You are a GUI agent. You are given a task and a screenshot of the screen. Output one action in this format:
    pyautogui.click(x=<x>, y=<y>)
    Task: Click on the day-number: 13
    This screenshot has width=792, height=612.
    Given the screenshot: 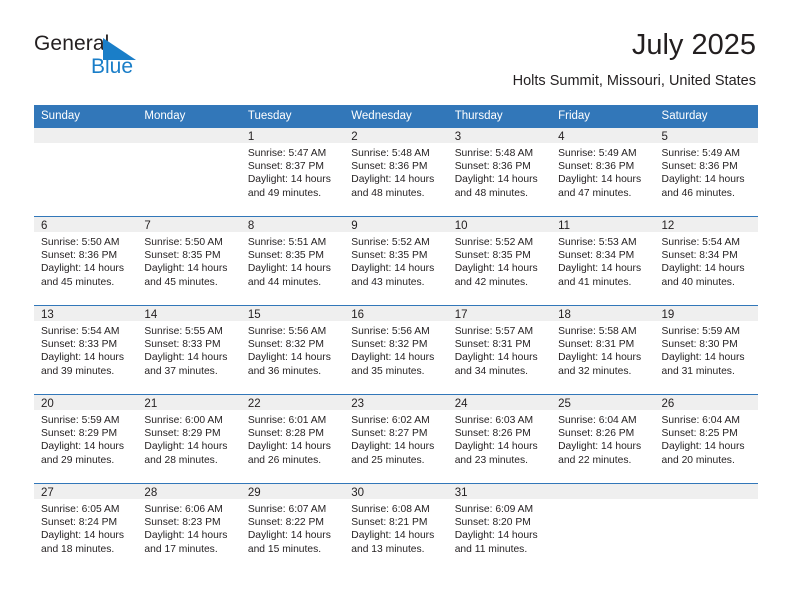 What is the action you would take?
    pyautogui.click(x=86, y=313)
    